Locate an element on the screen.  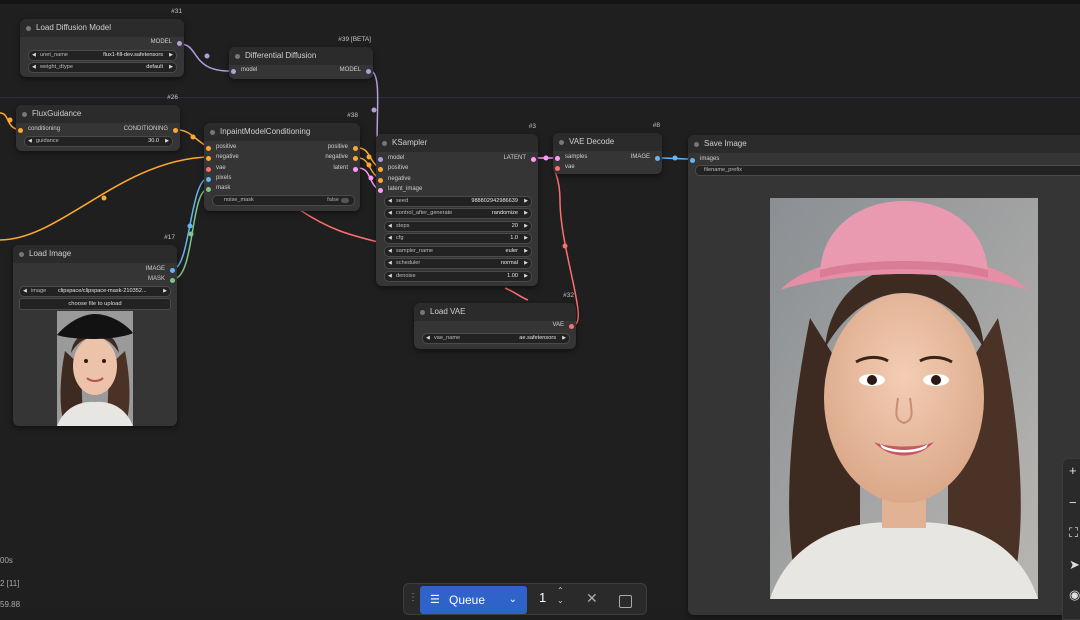
input-samples: samples is located at coordinates (570, 157).